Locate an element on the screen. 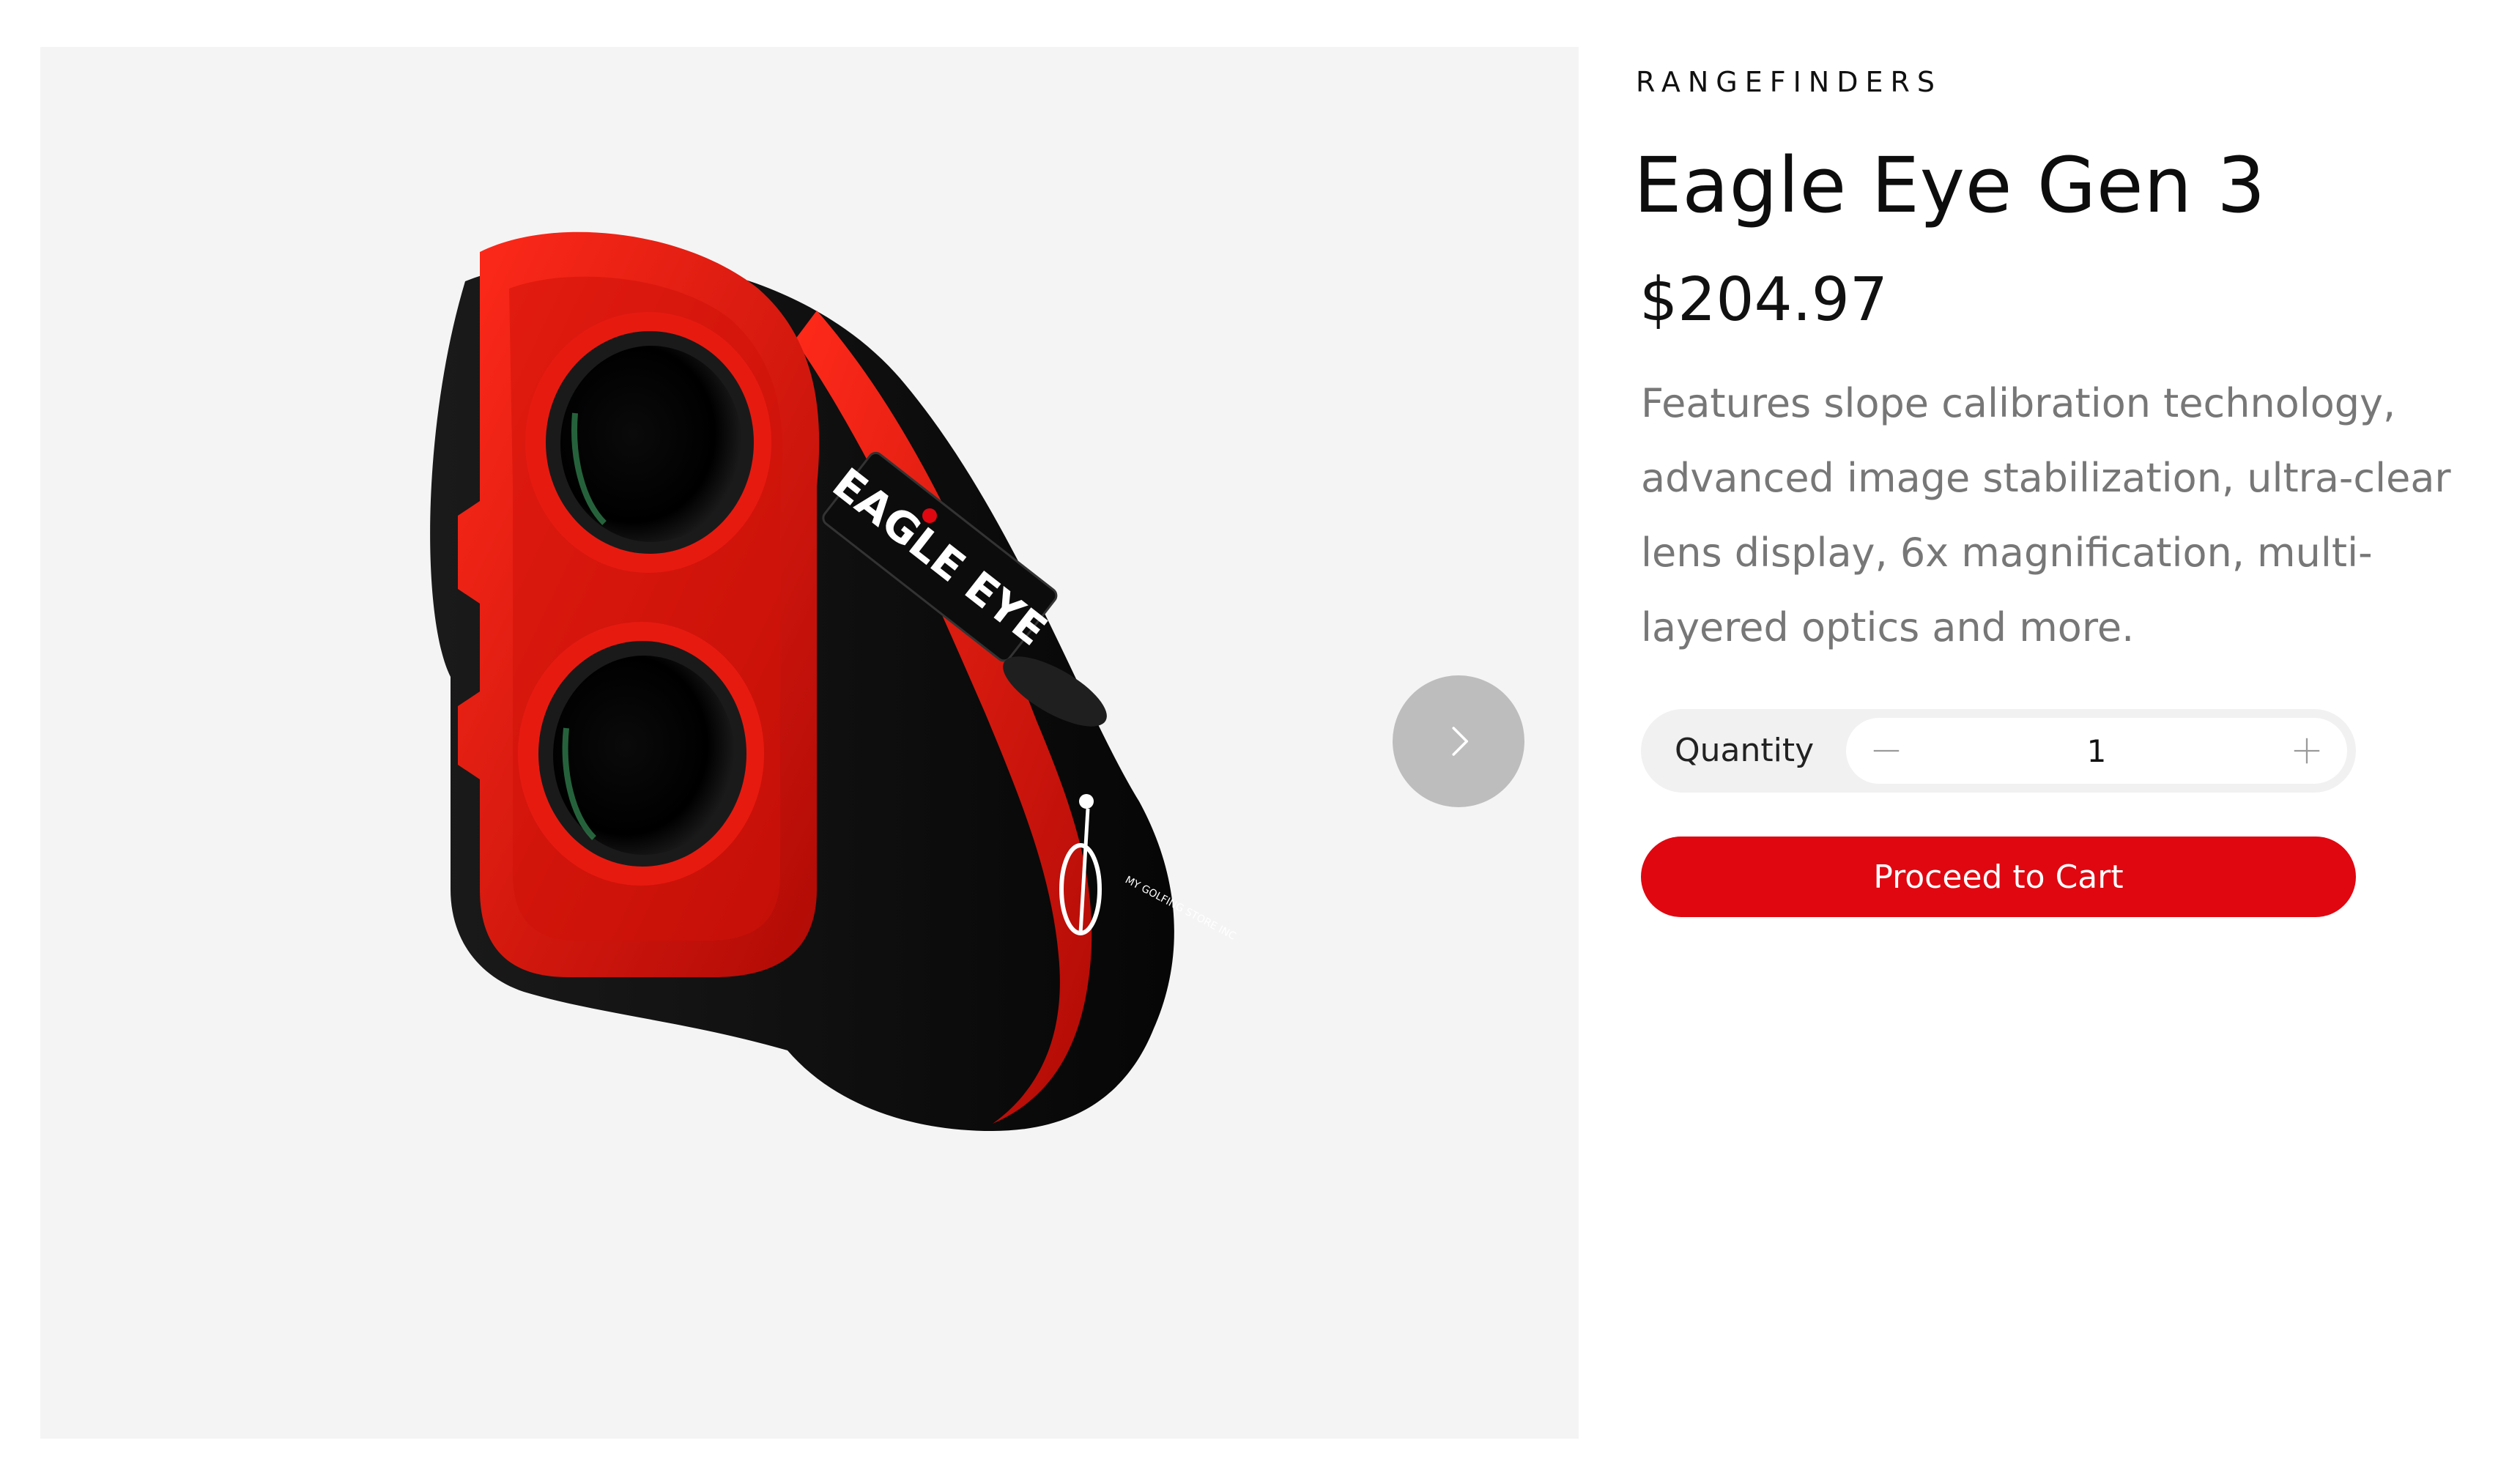  minus-icon is located at coordinates (1886, 751).